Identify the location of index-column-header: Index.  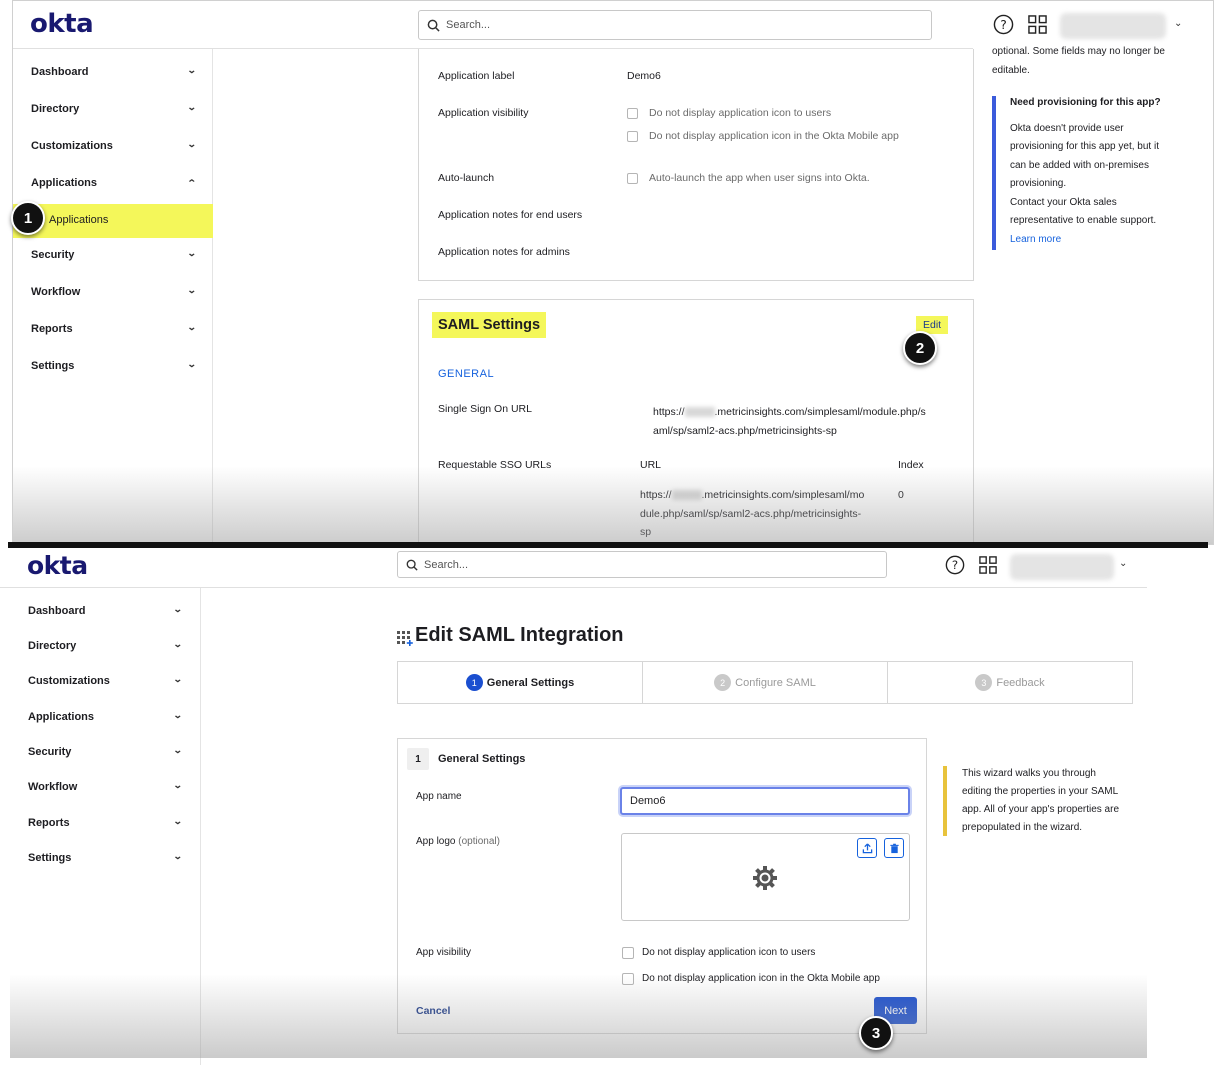
(911, 465).